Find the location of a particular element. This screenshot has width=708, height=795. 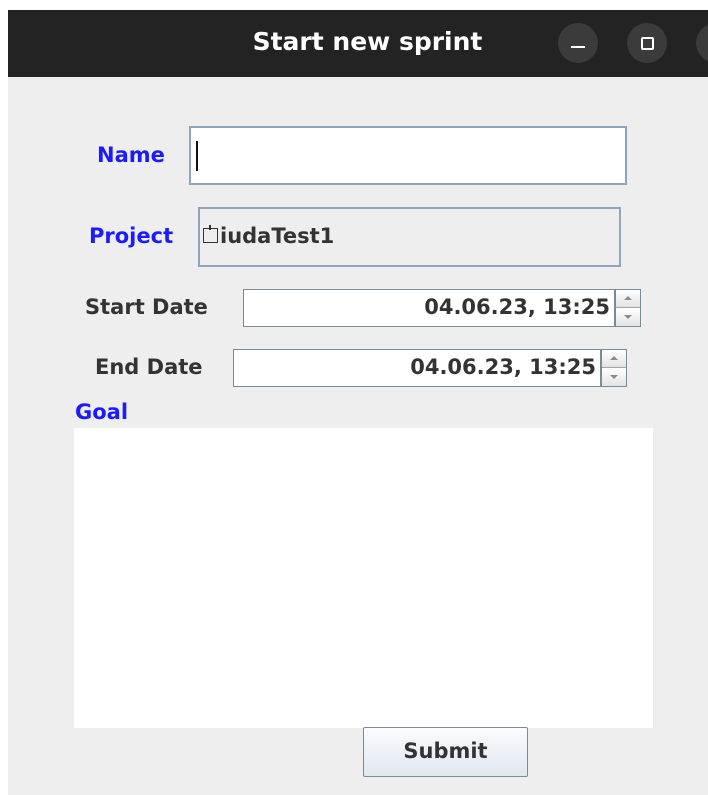

maximize-icon is located at coordinates (647, 43).